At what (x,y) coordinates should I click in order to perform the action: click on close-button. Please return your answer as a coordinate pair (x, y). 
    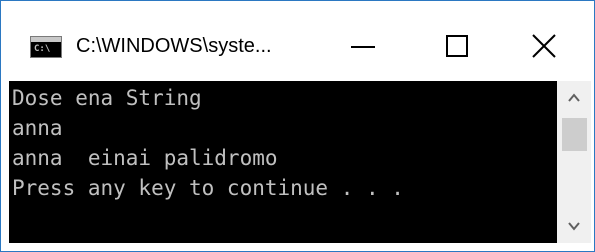
    Looking at the image, I should click on (544, 46).